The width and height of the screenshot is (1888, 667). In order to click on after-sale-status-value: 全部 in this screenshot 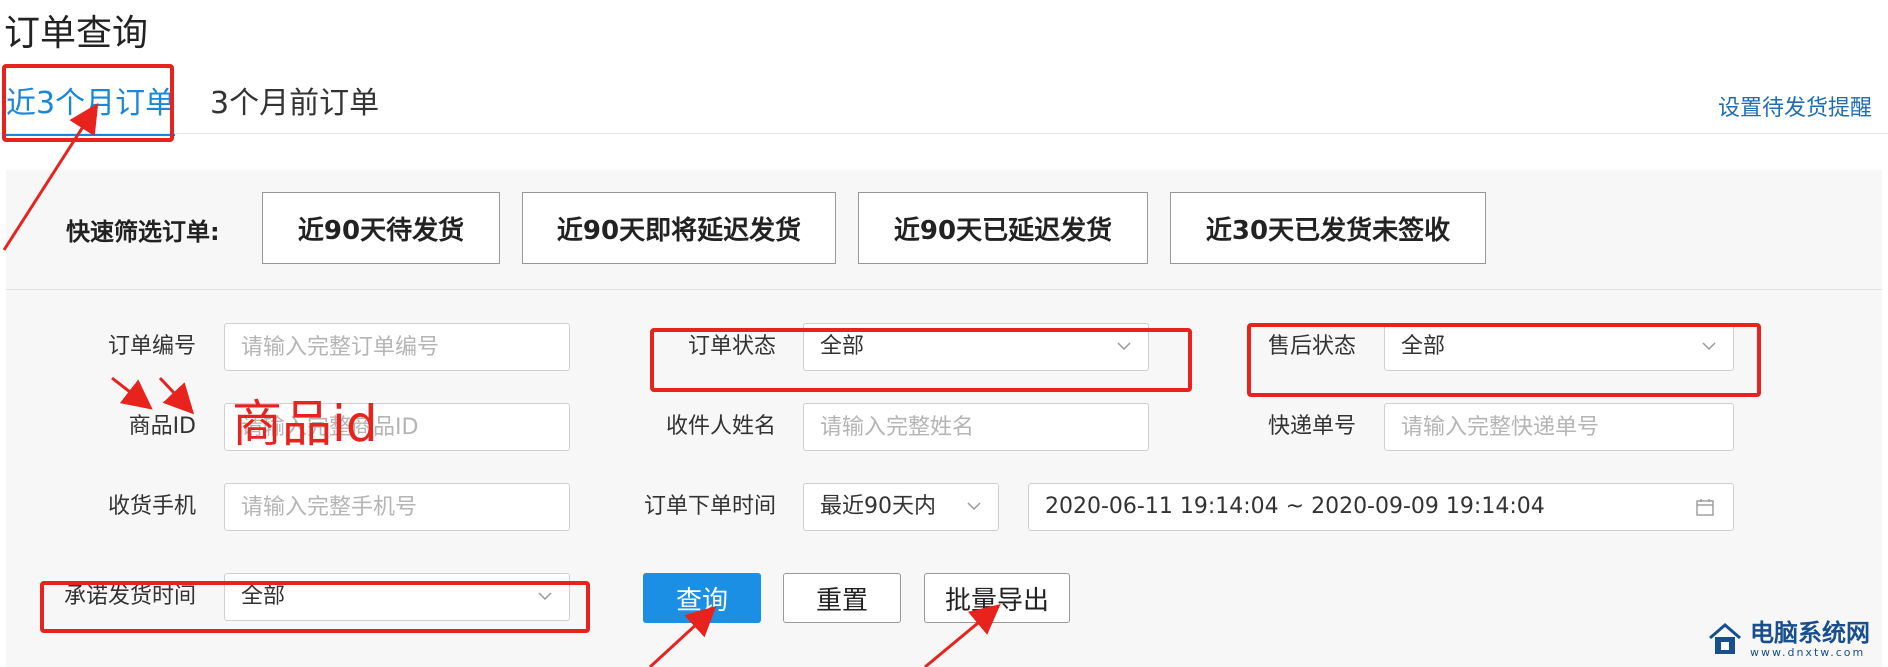, I will do `click(1423, 346)`.